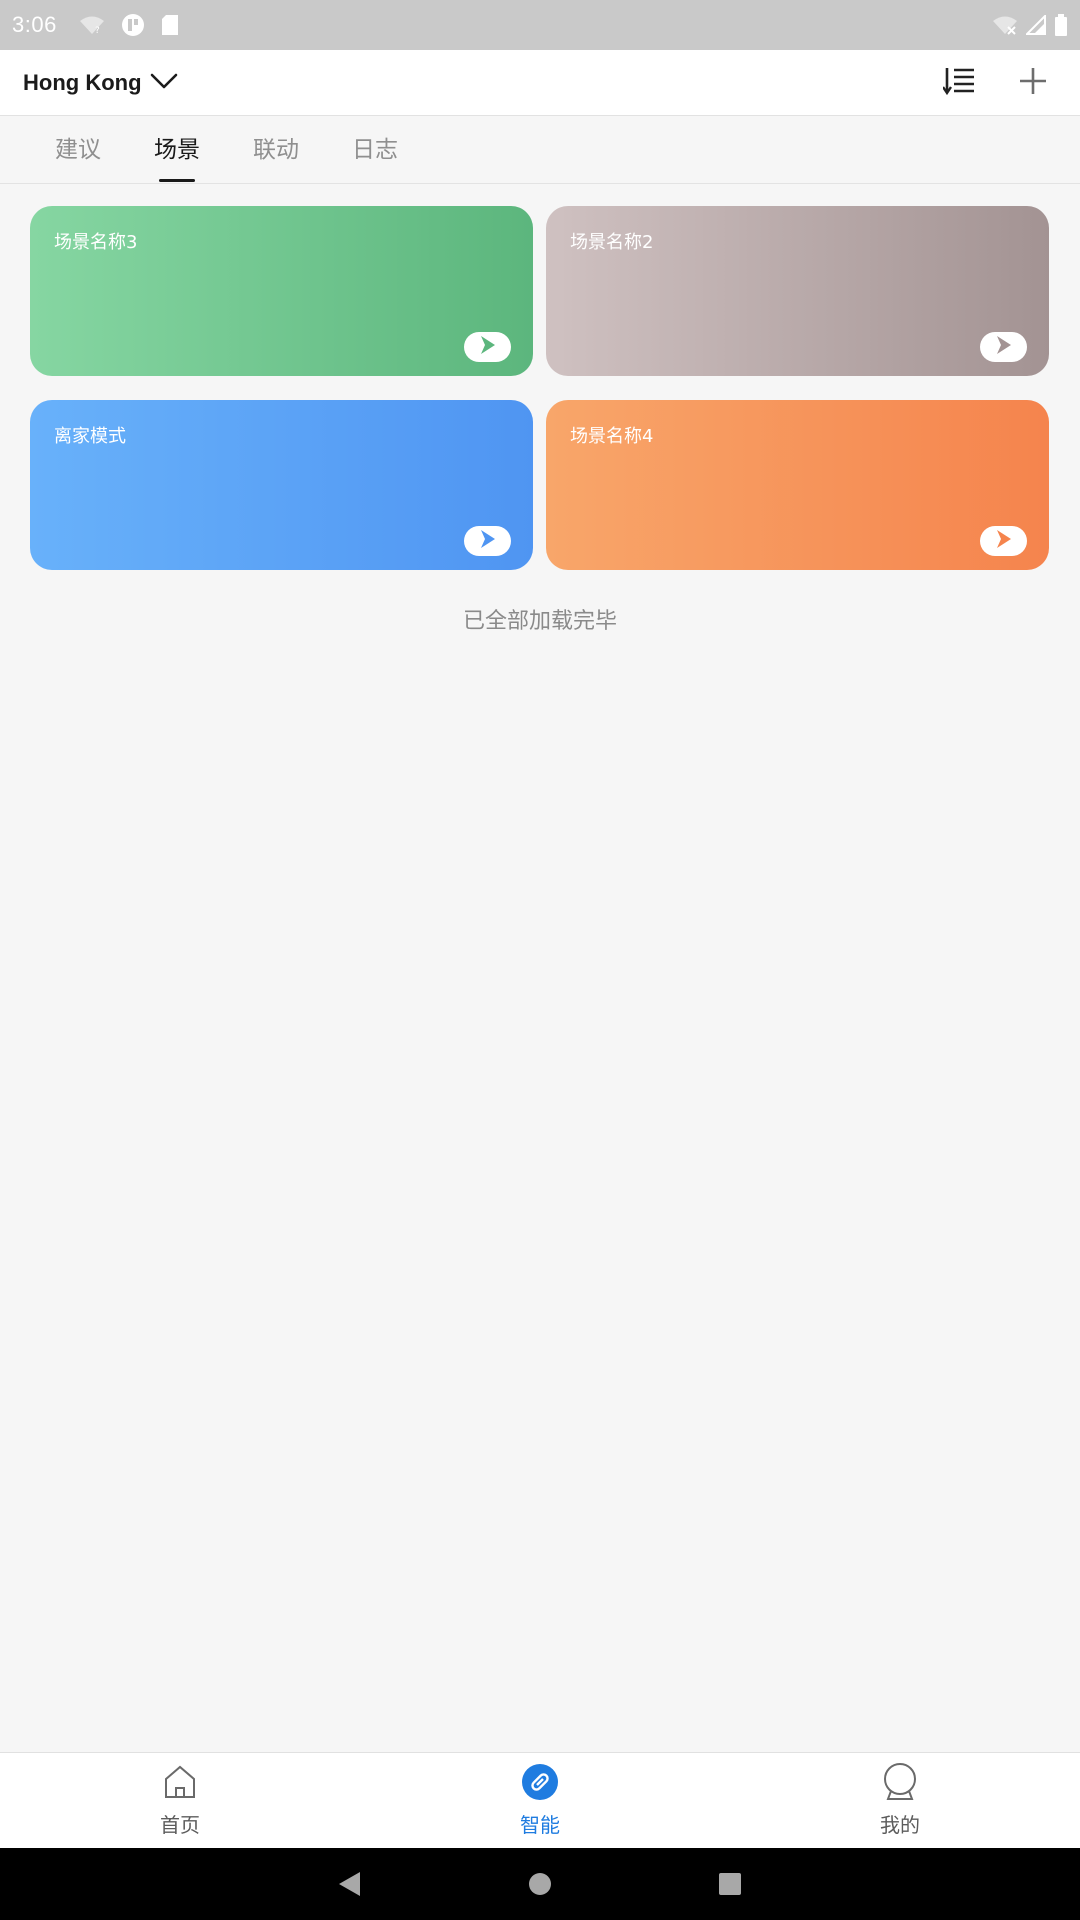 The height and width of the screenshot is (1920, 1080). I want to click on app-header: Hong Kong, so click(540, 83).